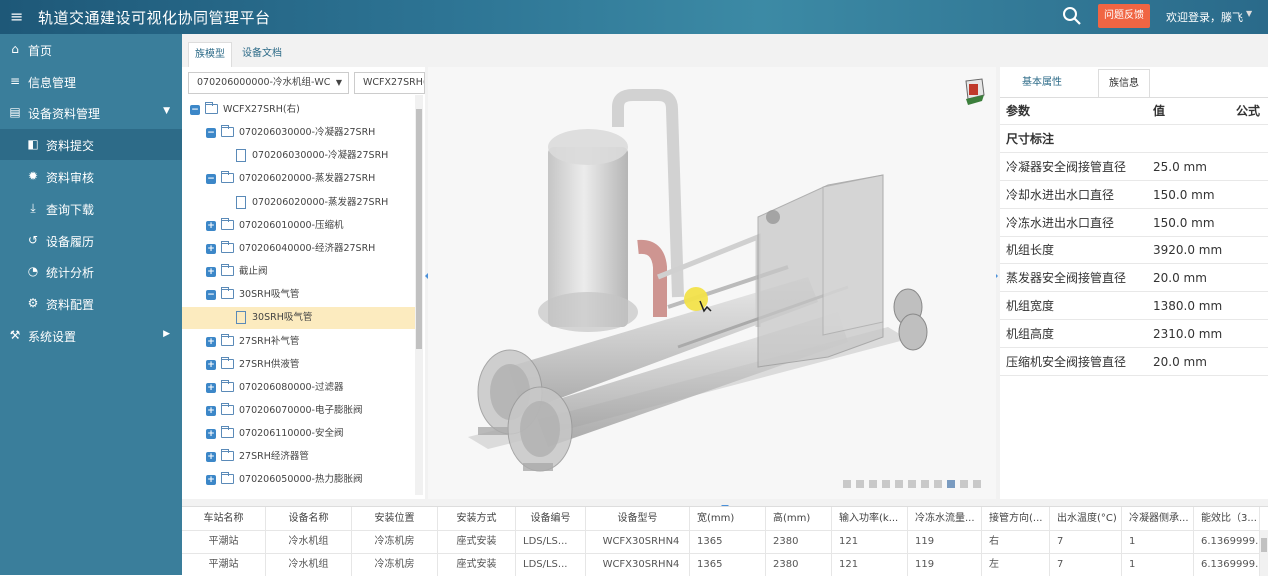 Image resolution: width=1268 pixels, height=576 pixels. I want to click on tree-leaf: 070206030000-冷凝器27SRH, so click(298, 156).